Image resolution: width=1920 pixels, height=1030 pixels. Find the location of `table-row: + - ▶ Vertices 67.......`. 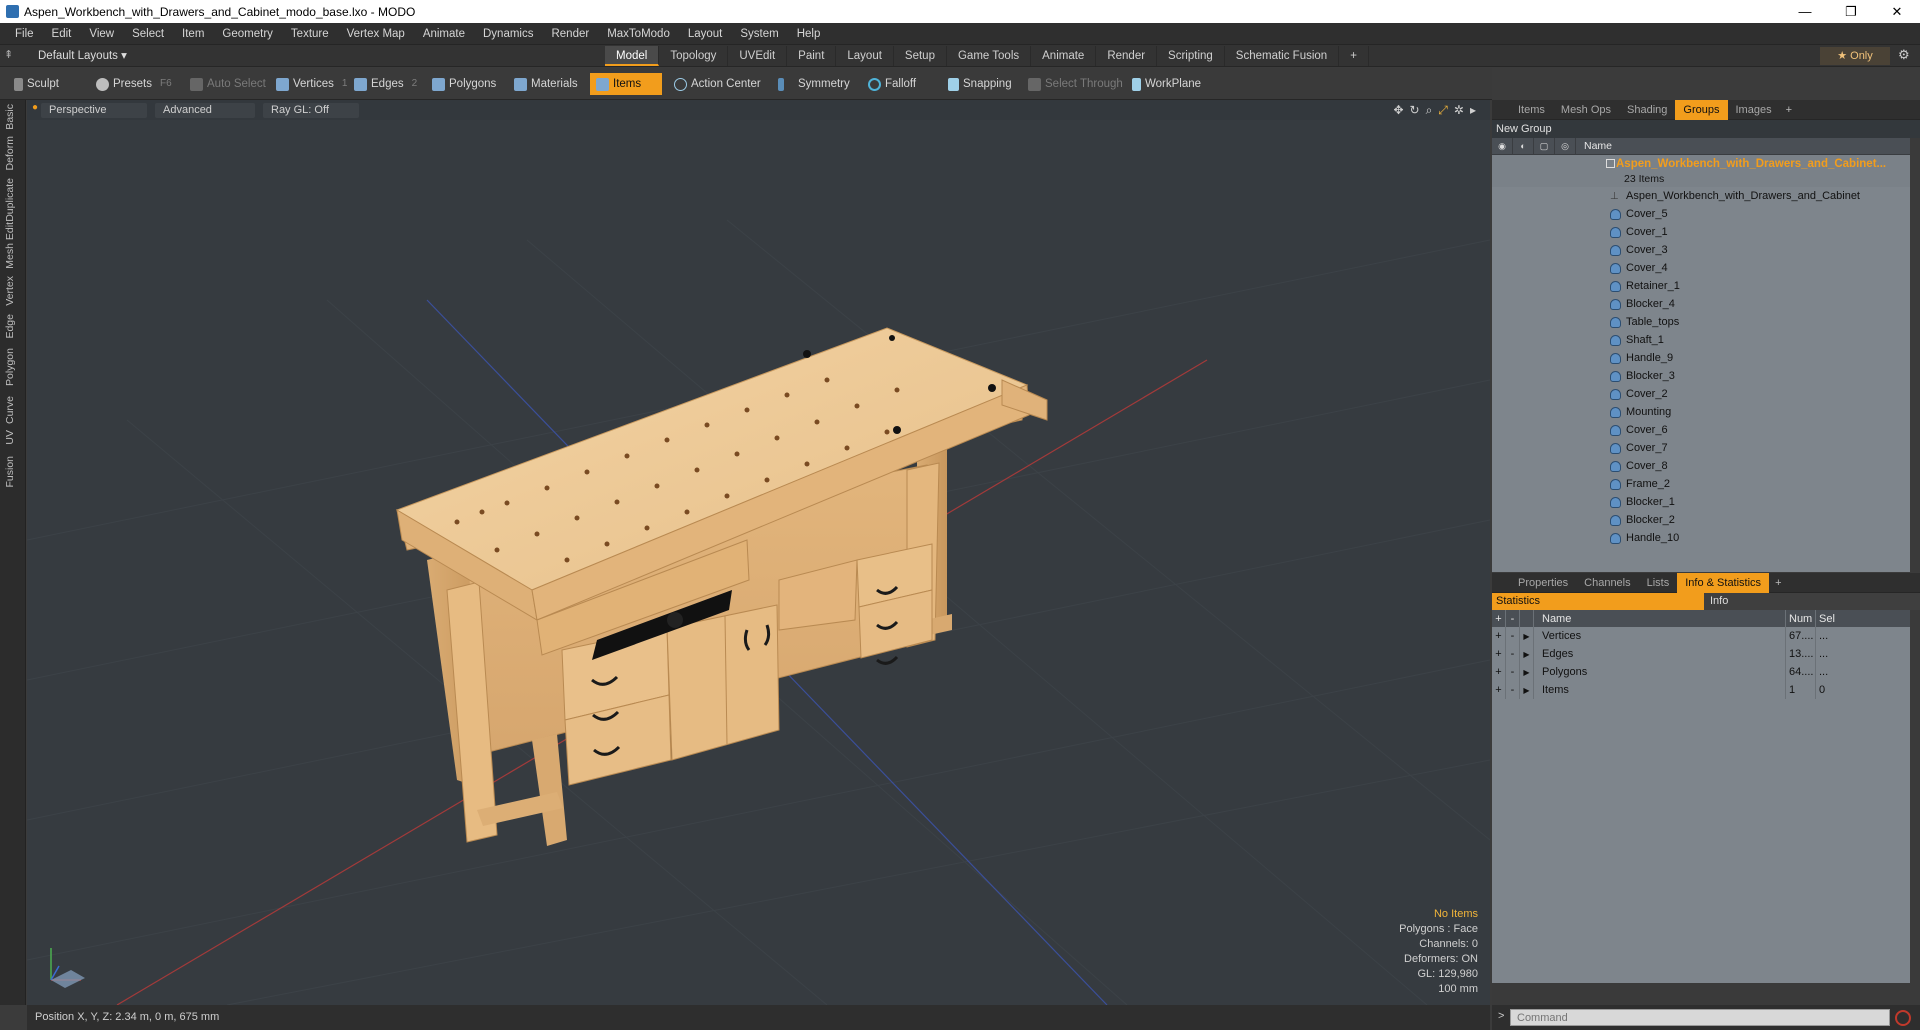

table-row: + - ▶ Vertices 67....... is located at coordinates (1706, 636).